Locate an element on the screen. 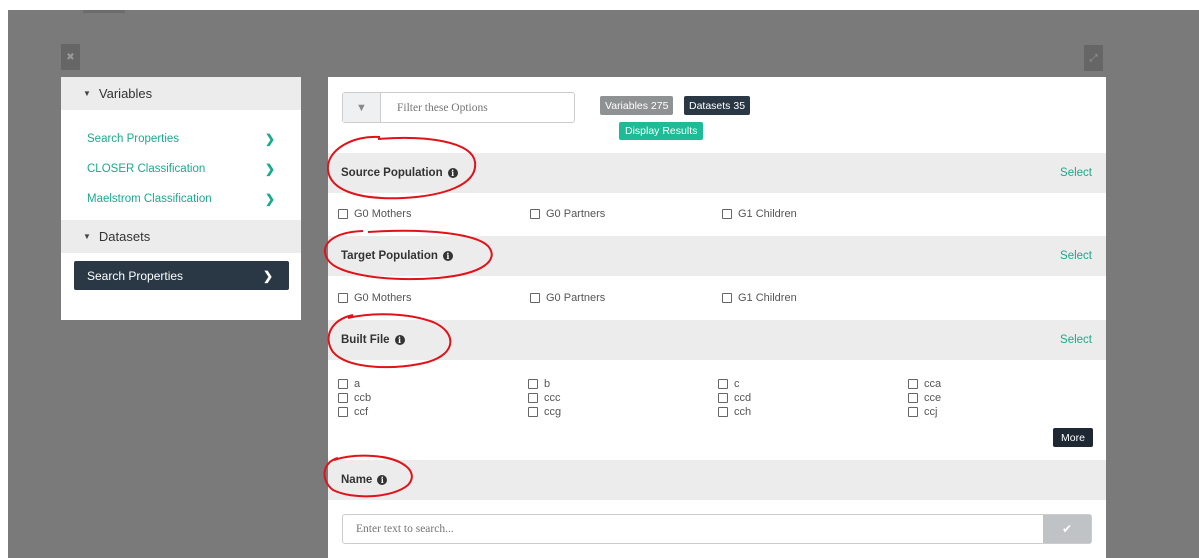 The height and width of the screenshot is (558, 1199). name-search-input is located at coordinates (693, 529).